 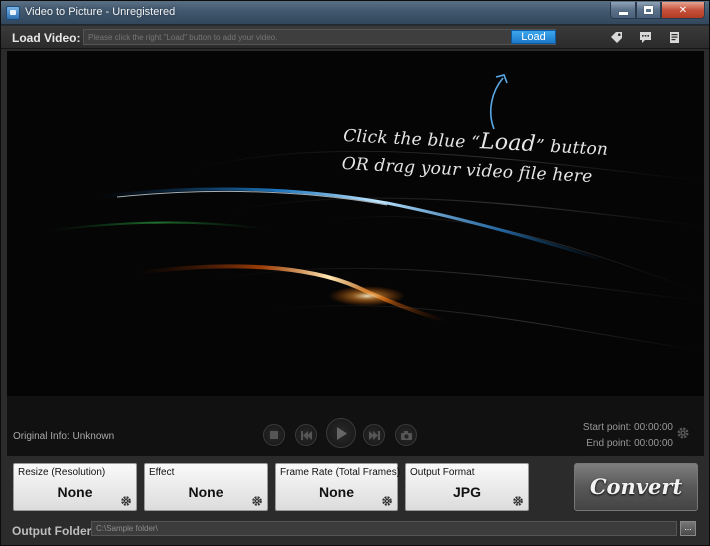 What do you see at coordinates (533, 37) in the screenshot?
I see `load-button: Load` at bounding box center [533, 37].